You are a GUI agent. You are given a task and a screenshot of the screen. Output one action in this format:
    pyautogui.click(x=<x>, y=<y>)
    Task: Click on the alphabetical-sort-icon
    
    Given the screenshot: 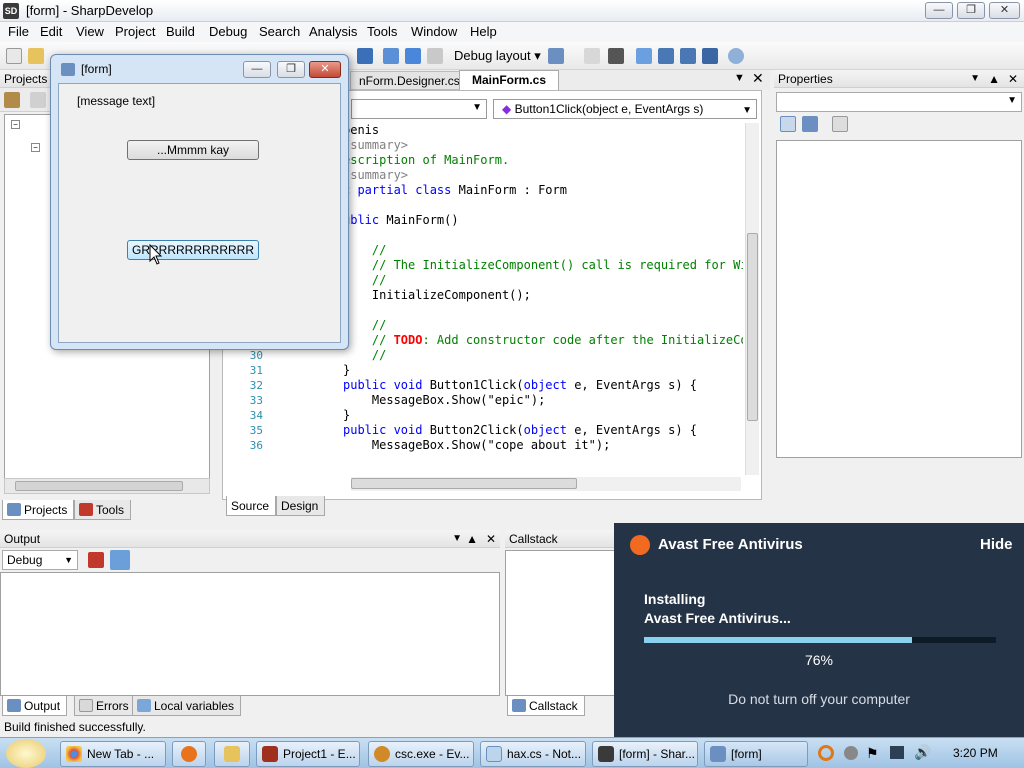 What is the action you would take?
    pyautogui.click(x=810, y=124)
    